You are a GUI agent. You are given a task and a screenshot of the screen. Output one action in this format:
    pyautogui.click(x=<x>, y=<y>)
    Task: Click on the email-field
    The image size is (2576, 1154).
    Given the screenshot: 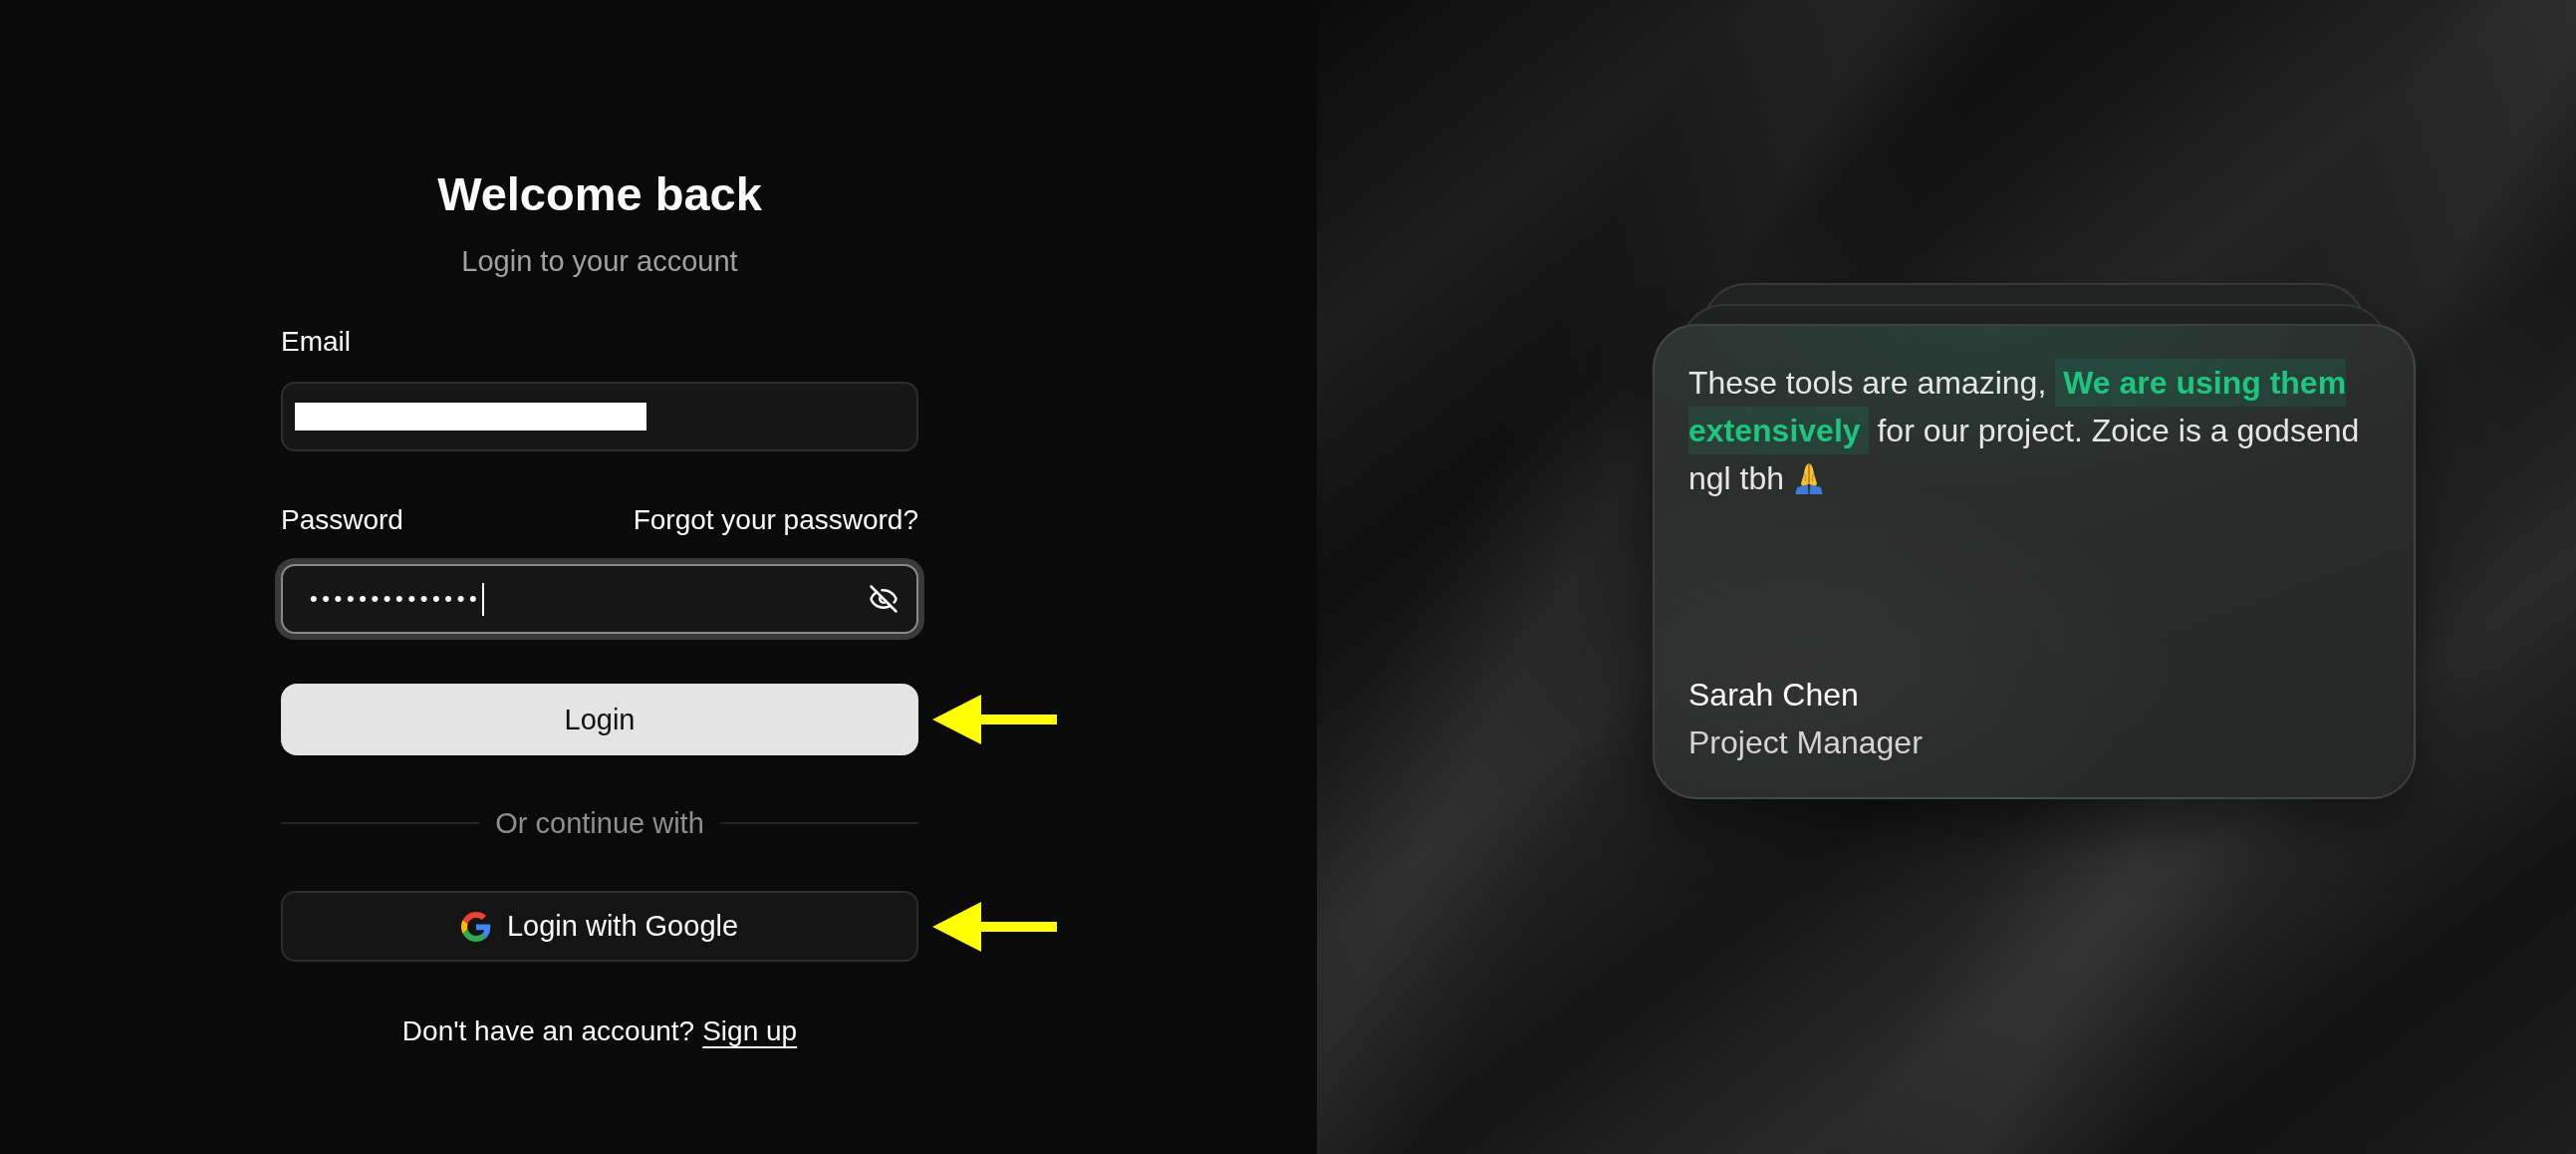 What is the action you would take?
    pyautogui.click(x=599, y=416)
    